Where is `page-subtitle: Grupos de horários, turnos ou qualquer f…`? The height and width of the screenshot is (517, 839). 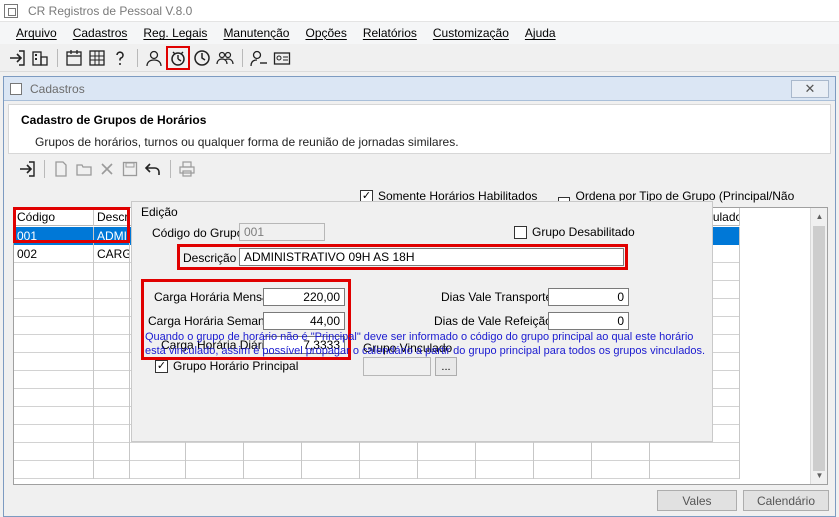
page-subtitle: Grupos de horários, turnos ou qualquer f… is located at coordinates (247, 142).